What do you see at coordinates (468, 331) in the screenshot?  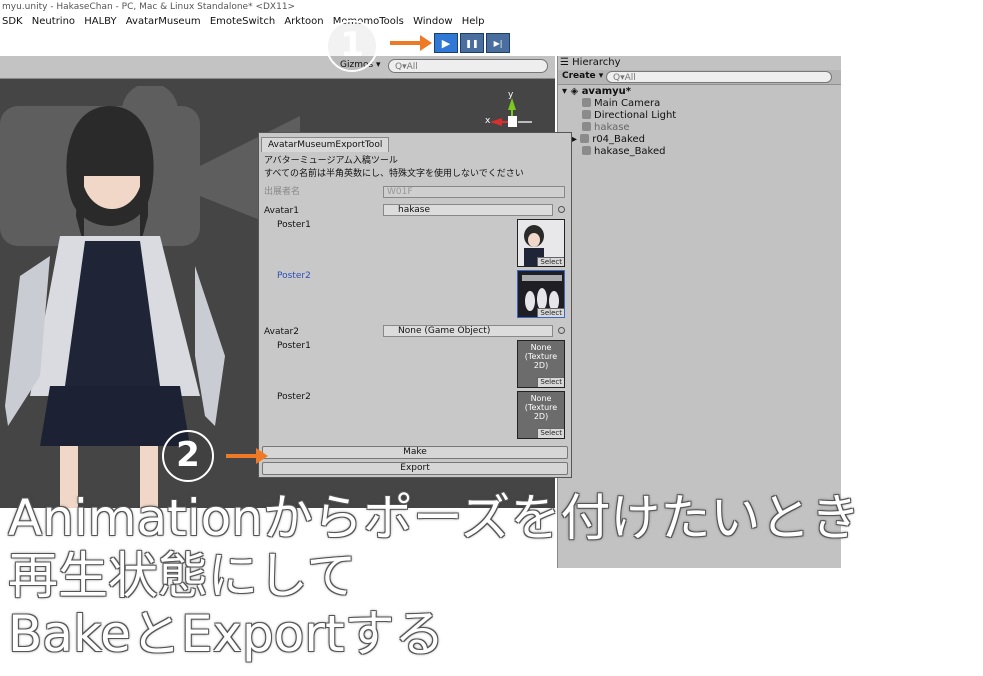 I see `avatar2-object-field: None (Game Object)` at bounding box center [468, 331].